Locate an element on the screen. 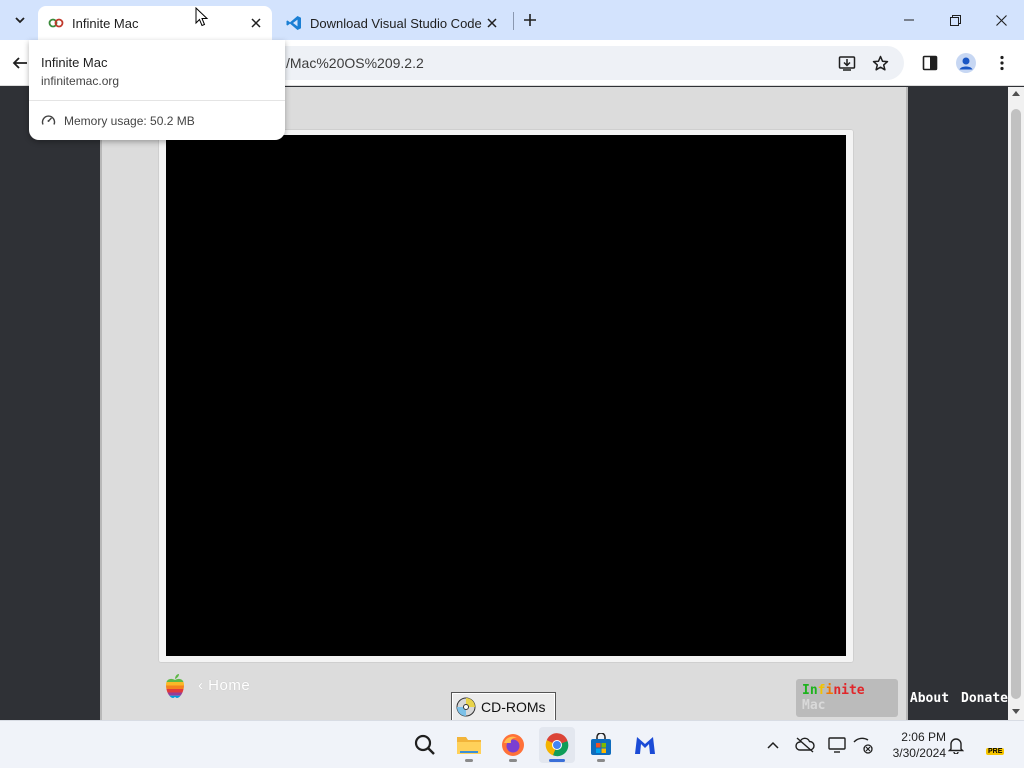 This screenshot has height=768, width=1024. chevron-up-icon is located at coordinates (773, 745).